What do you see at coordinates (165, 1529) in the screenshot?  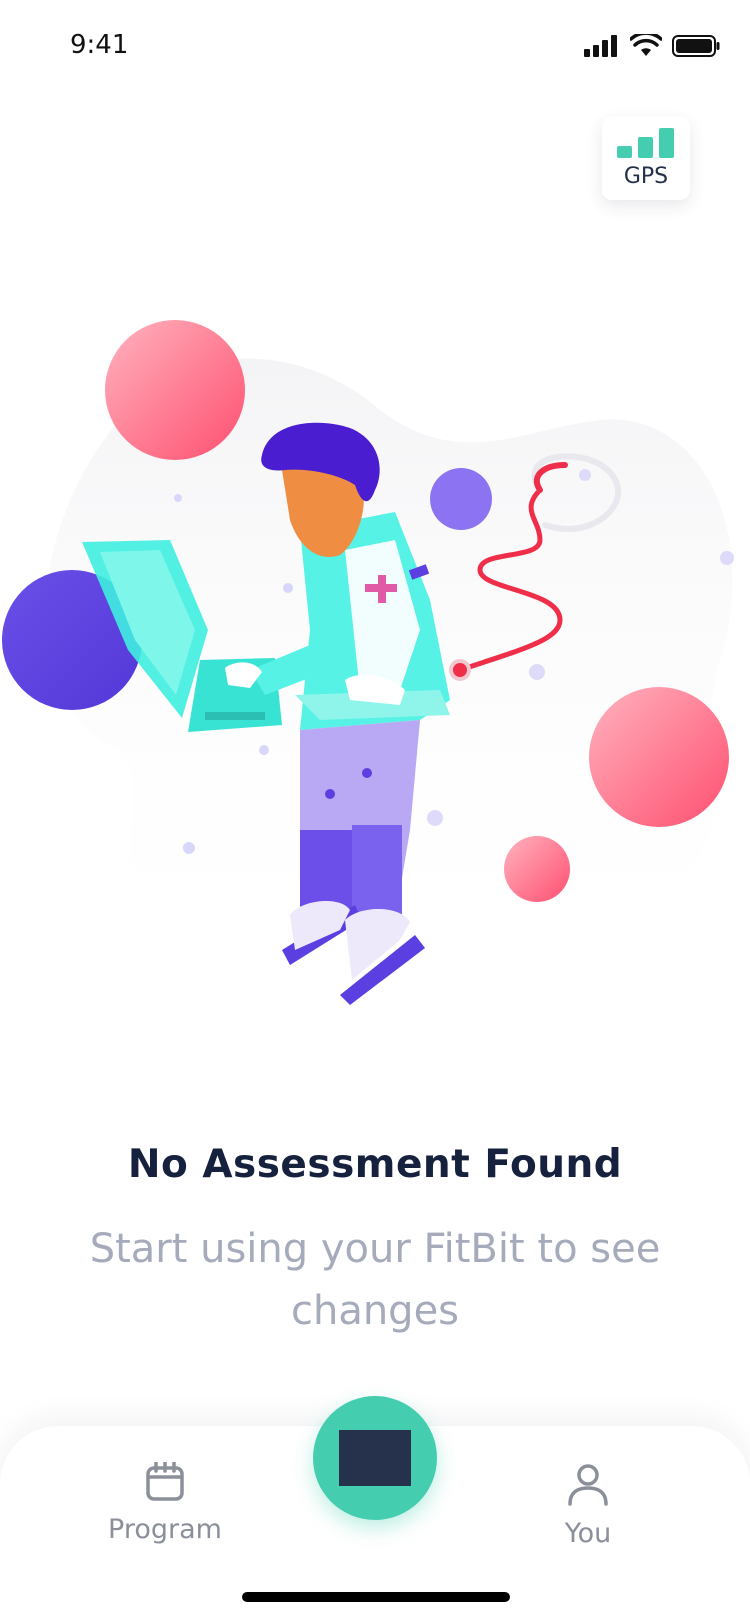 I see `nav-program-label: Program` at bounding box center [165, 1529].